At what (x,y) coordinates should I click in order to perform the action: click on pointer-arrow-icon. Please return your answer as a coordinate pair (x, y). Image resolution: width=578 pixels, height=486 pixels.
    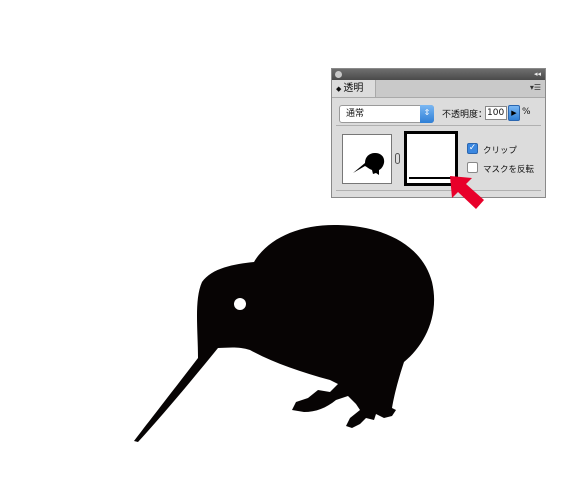
    Looking at the image, I should click on (467, 192).